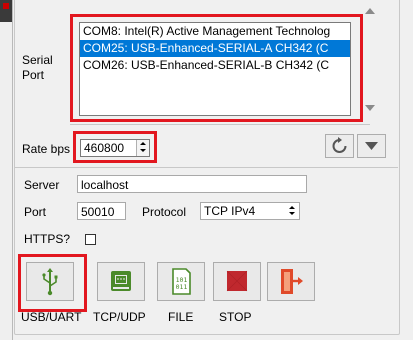 The image size is (413, 340). Describe the element at coordinates (235, 317) in the screenshot. I see `stop-caption: STOP` at that location.